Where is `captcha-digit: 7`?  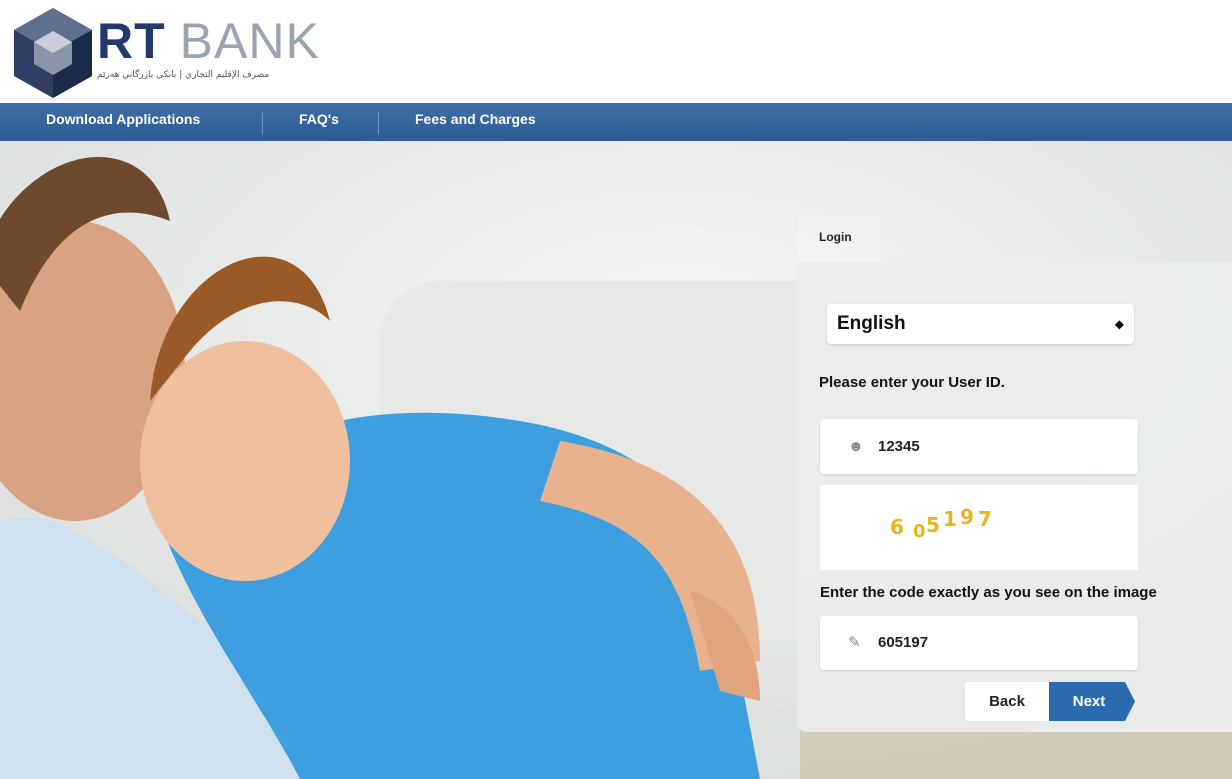 captcha-digit: 7 is located at coordinates (985, 519).